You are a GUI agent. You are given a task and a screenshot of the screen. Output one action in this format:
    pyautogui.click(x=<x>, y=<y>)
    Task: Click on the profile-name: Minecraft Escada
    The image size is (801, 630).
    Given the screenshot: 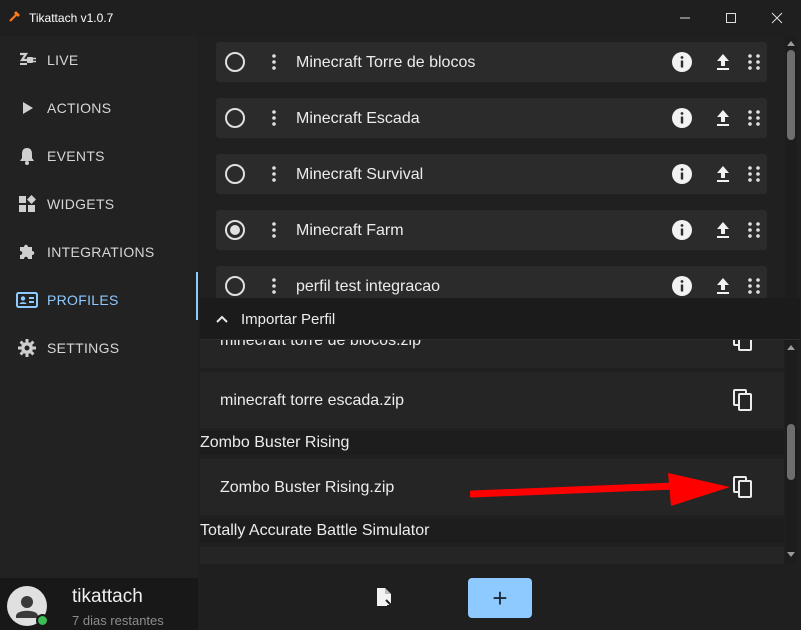 What is the action you would take?
    pyautogui.click(x=358, y=118)
    